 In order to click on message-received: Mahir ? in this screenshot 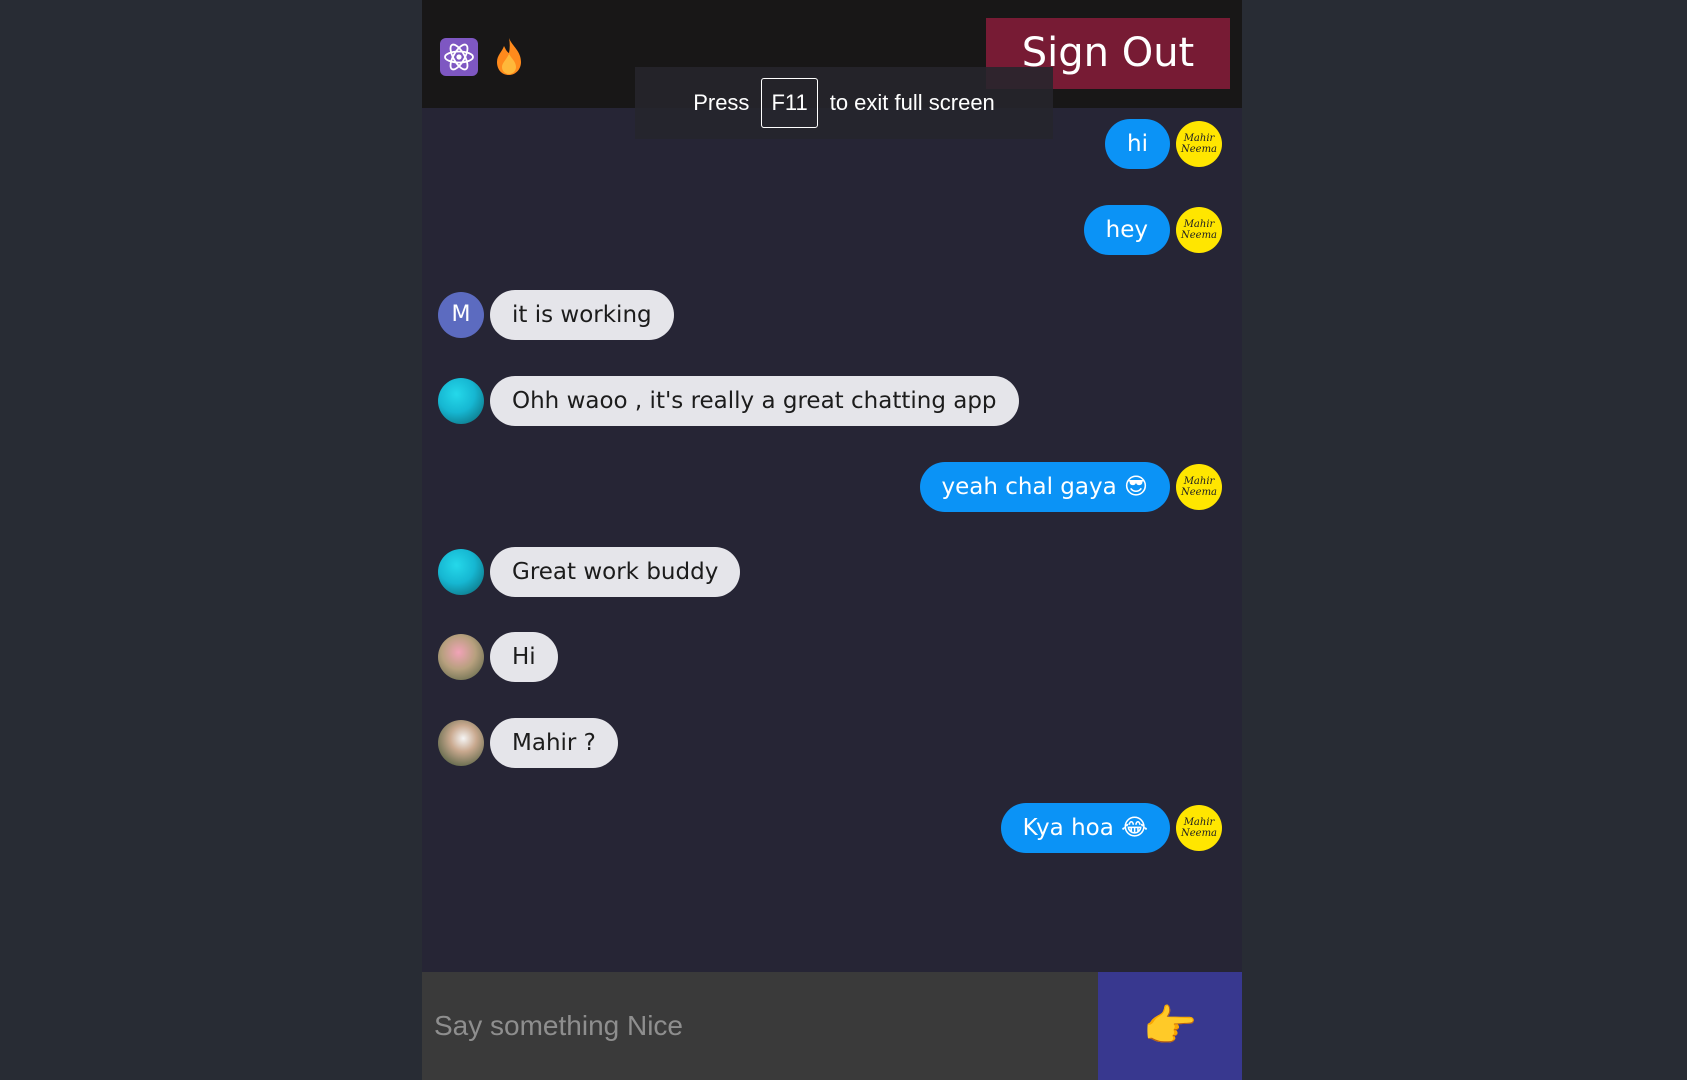, I will do `click(528, 743)`.